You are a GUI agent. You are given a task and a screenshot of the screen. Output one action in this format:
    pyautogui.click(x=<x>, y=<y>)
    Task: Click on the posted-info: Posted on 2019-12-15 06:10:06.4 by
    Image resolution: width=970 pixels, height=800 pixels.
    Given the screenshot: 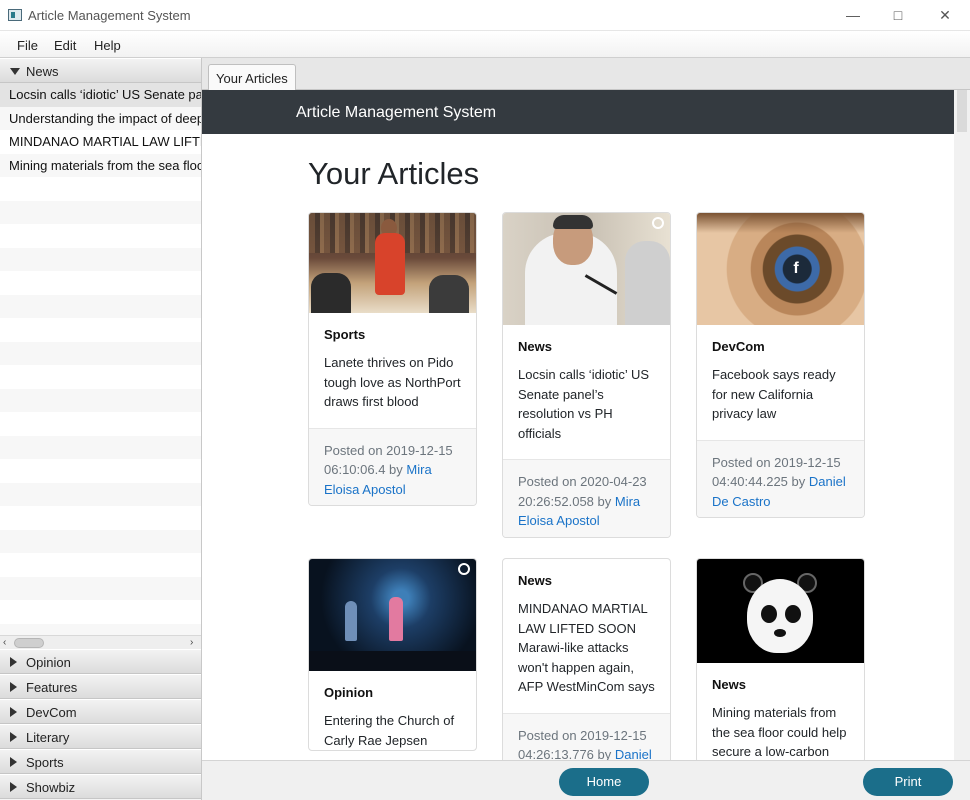 What is the action you would take?
    pyautogui.click(x=388, y=460)
    